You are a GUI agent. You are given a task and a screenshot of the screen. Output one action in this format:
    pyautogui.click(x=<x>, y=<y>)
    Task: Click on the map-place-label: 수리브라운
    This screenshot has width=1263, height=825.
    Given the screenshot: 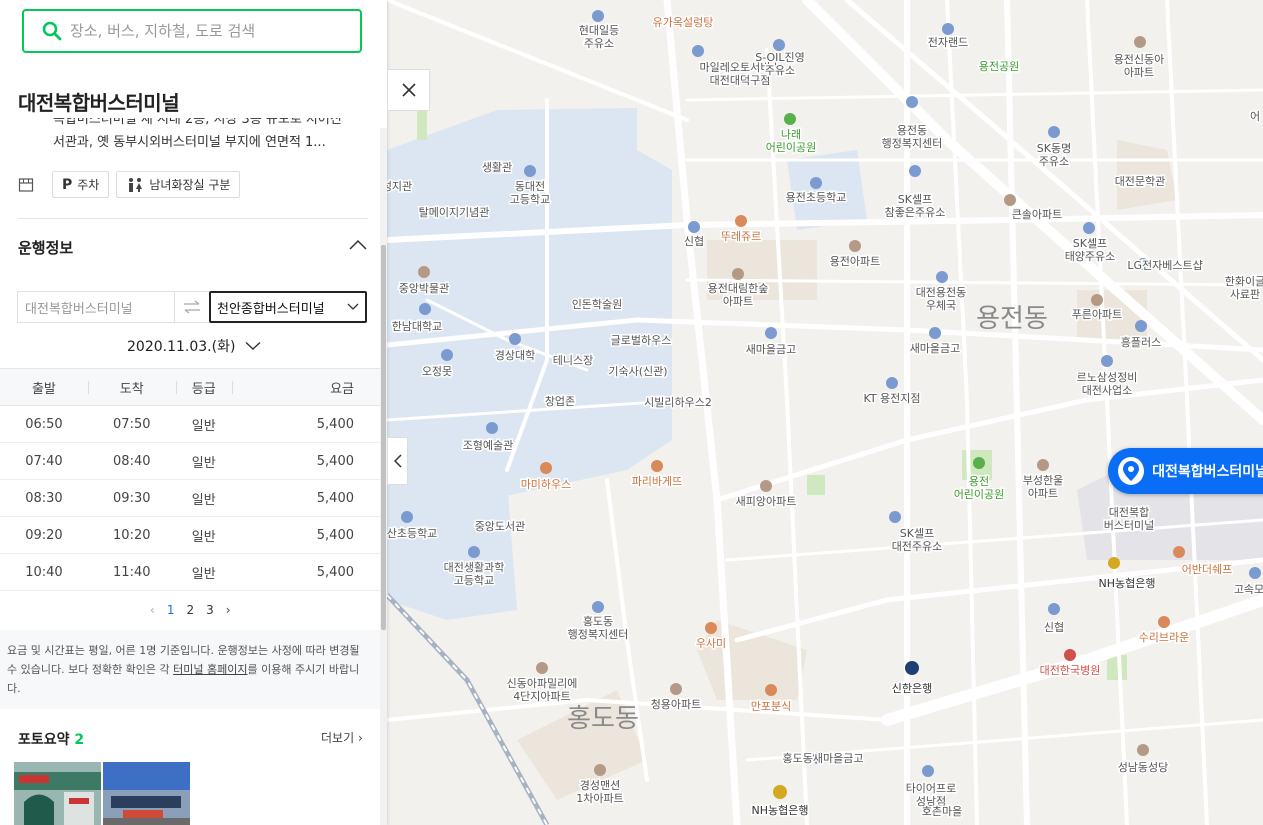 What is the action you would take?
    pyautogui.click(x=1164, y=638)
    